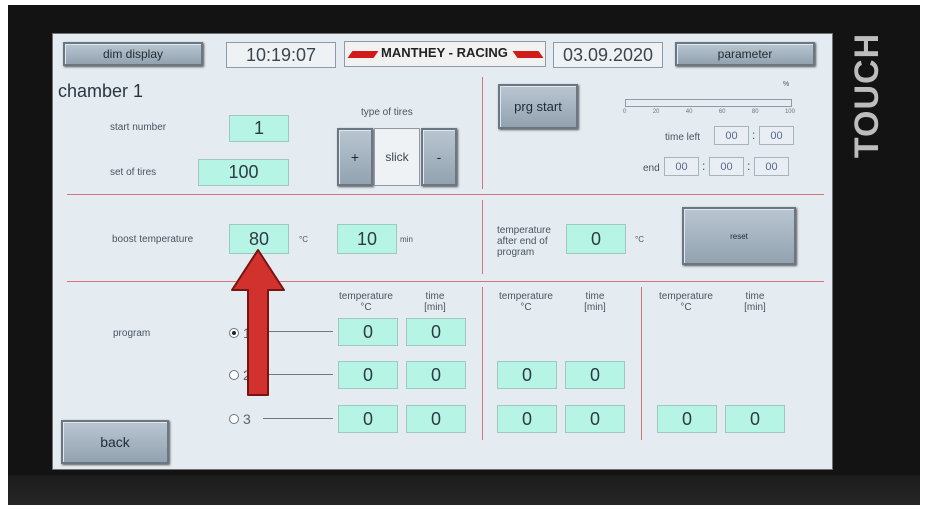 This screenshot has width=927, height=509. I want to click on progress-tick: 80, so click(755, 112).